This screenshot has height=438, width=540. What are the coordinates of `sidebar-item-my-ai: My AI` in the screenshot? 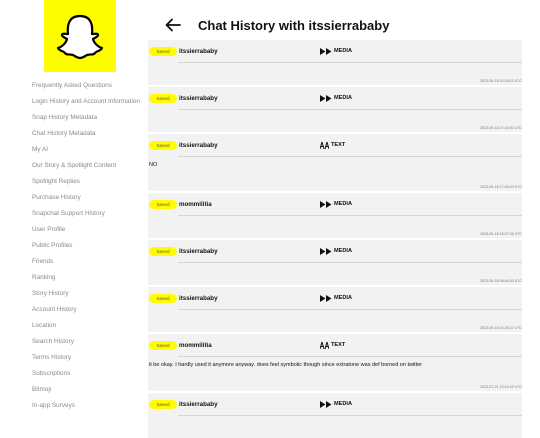 It's located at (40, 150).